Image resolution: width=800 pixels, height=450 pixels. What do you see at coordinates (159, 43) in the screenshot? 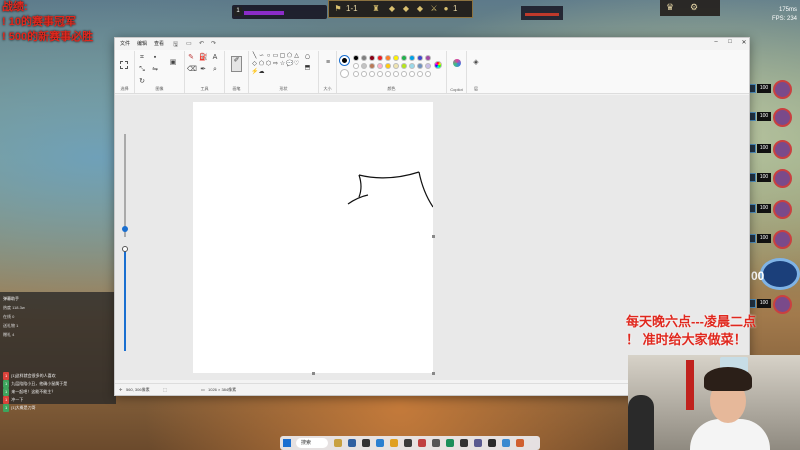
I see `menu-view: 查看` at bounding box center [159, 43].